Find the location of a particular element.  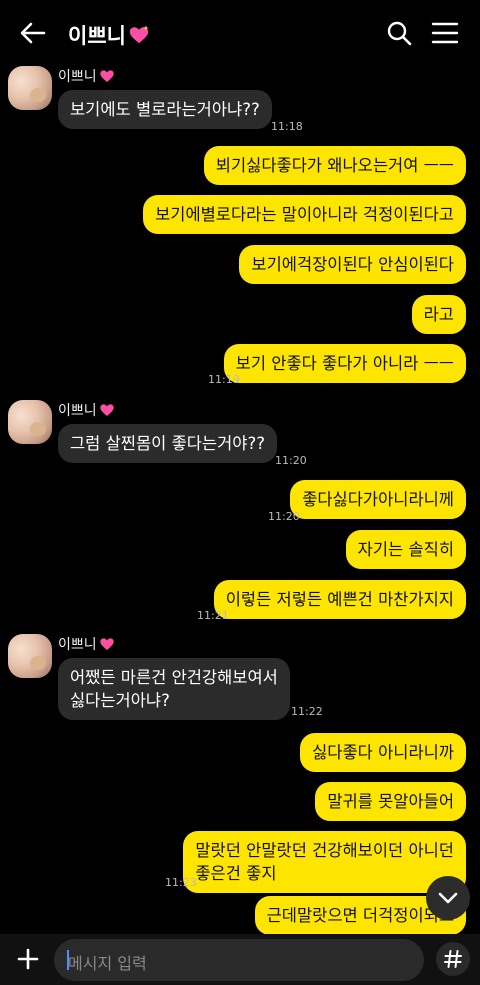

plus-icon is located at coordinates (28, 959).